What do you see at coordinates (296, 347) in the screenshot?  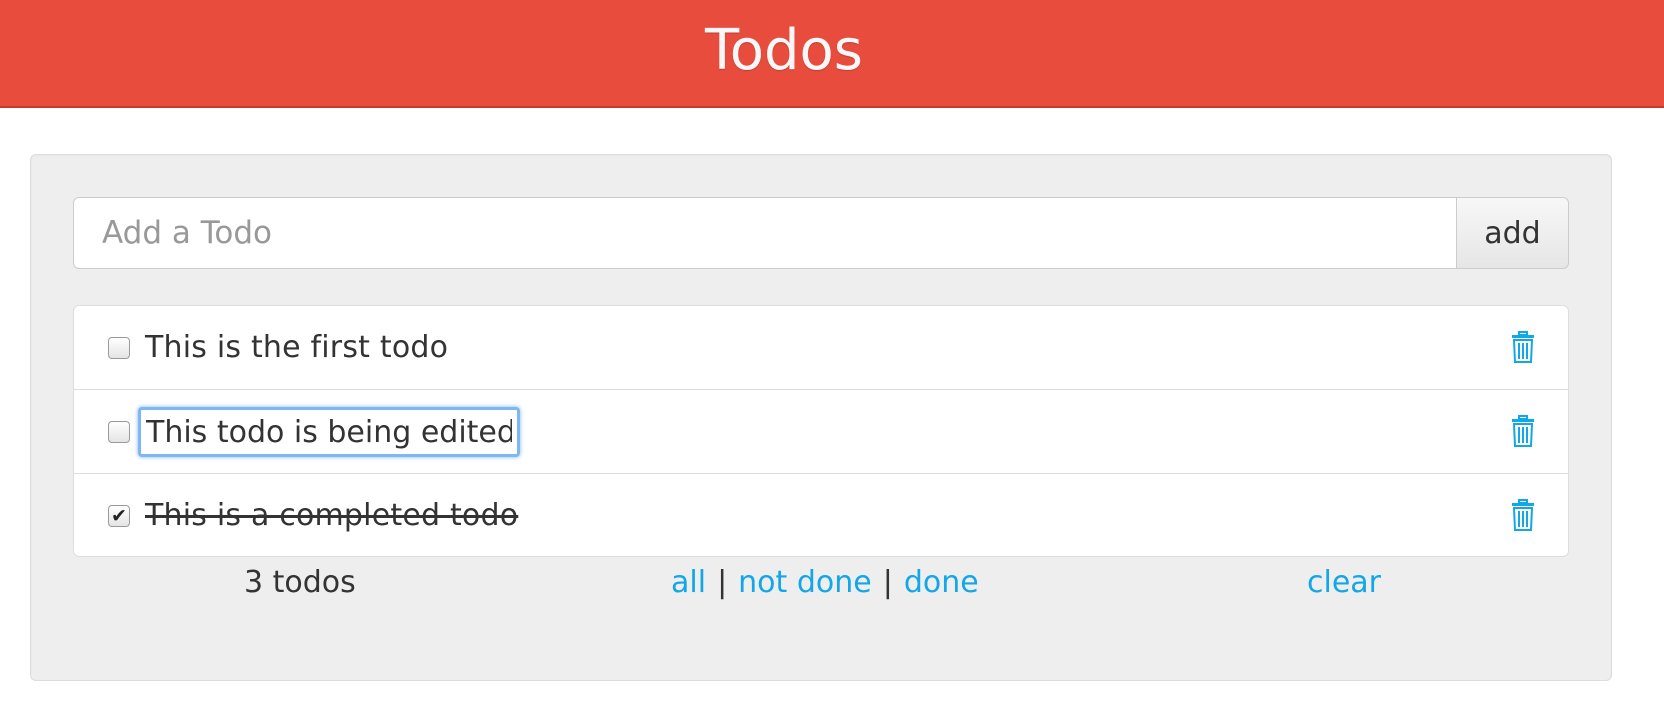 I see `todo-text: This is the first todo` at bounding box center [296, 347].